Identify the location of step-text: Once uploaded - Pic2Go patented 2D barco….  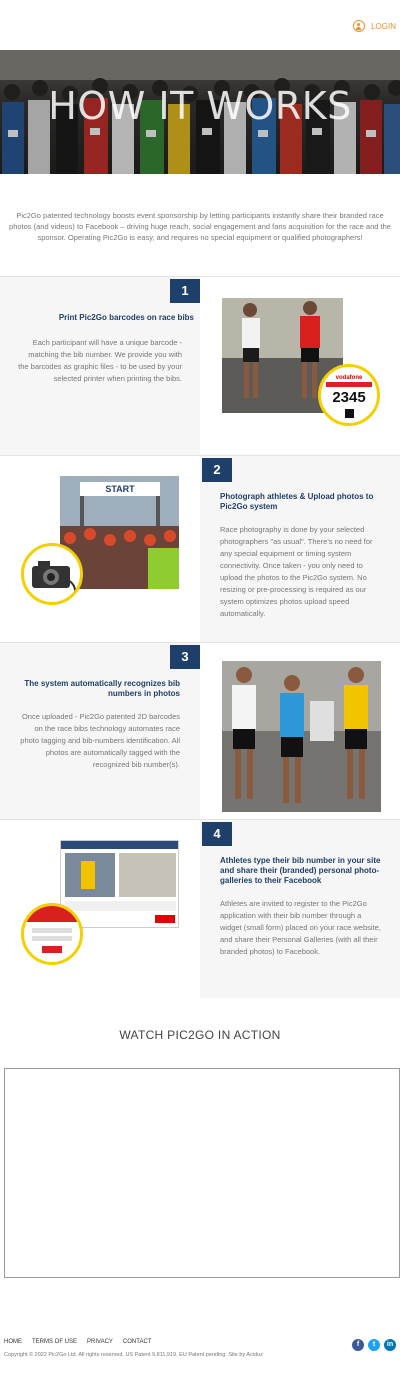
(100, 740).